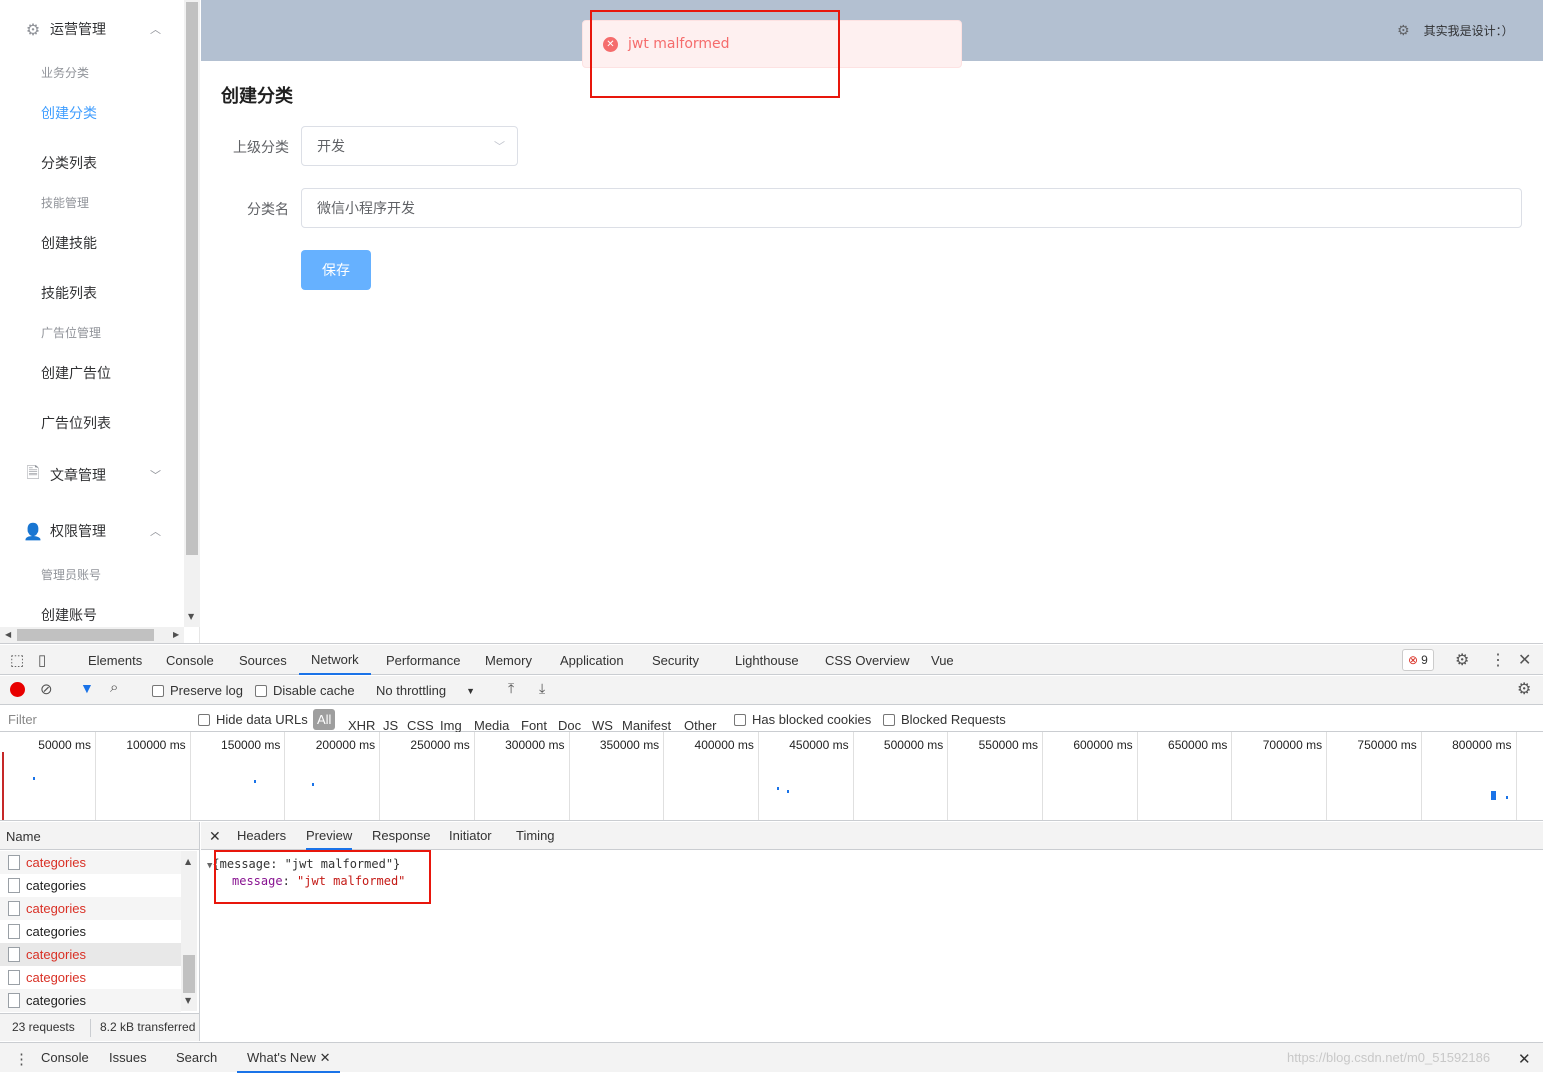 This screenshot has width=1543, height=1073. What do you see at coordinates (511, 688) in the screenshot?
I see `import-har-icon: ⤒` at bounding box center [511, 688].